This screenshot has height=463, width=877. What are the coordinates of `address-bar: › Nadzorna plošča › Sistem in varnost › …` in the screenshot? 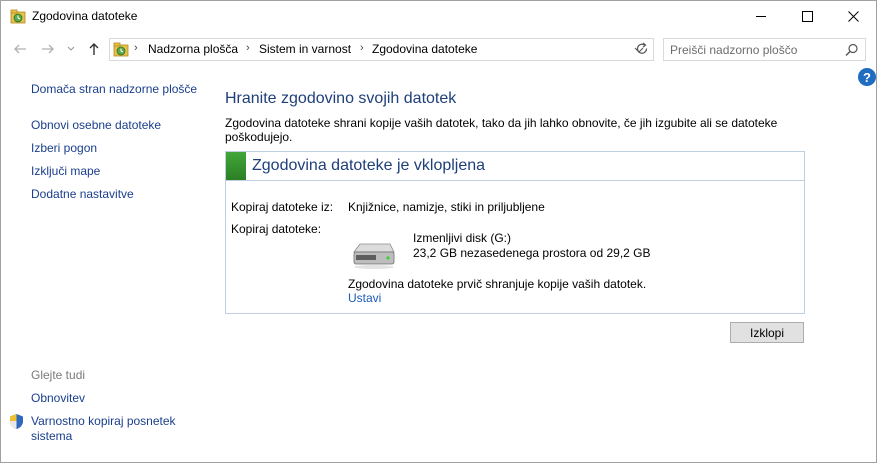 It's located at (381, 49).